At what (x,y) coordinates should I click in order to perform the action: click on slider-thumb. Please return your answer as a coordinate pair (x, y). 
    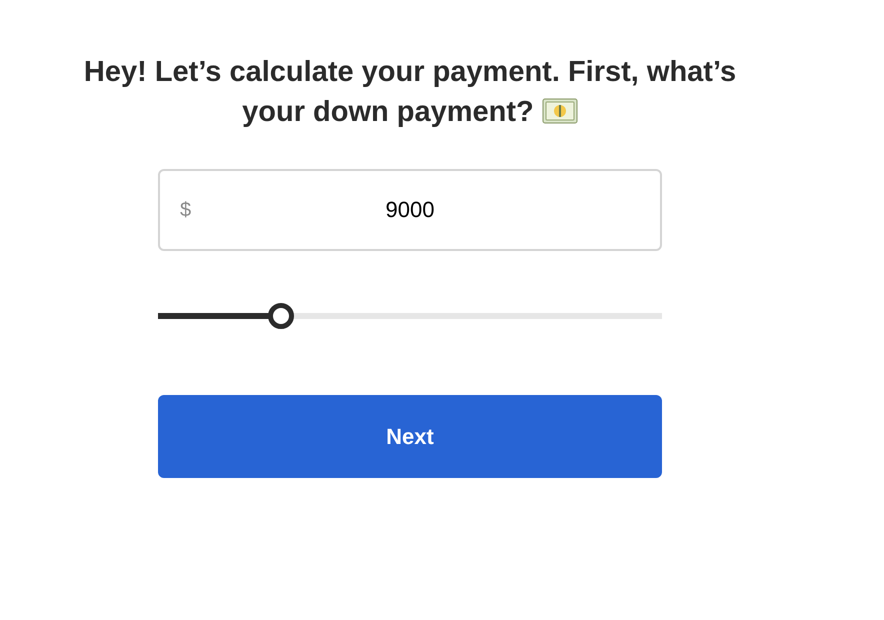
    Looking at the image, I should click on (281, 316).